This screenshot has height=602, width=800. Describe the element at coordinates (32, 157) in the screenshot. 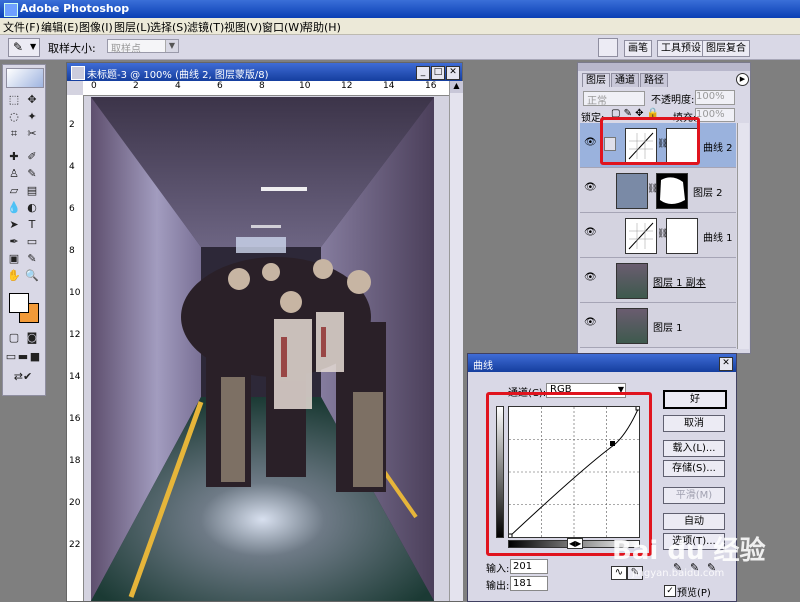

I see `brush-icon: ✐` at that location.